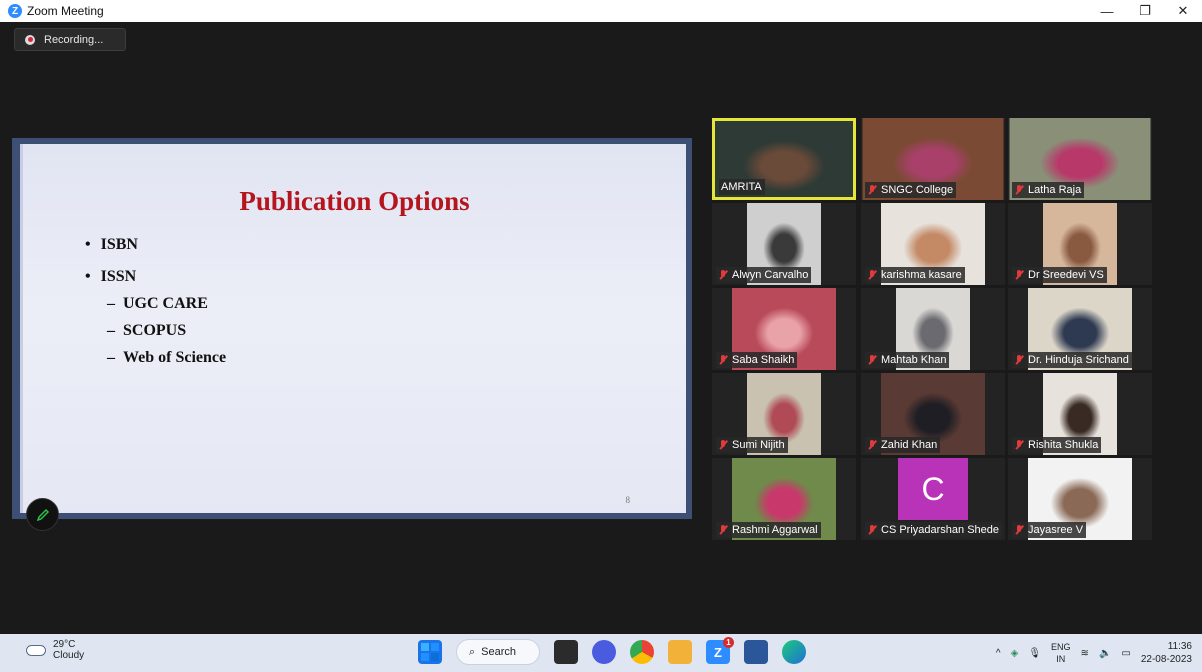 This screenshot has width=1202, height=672. I want to click on annotate-pen-button, so click(42, 514).